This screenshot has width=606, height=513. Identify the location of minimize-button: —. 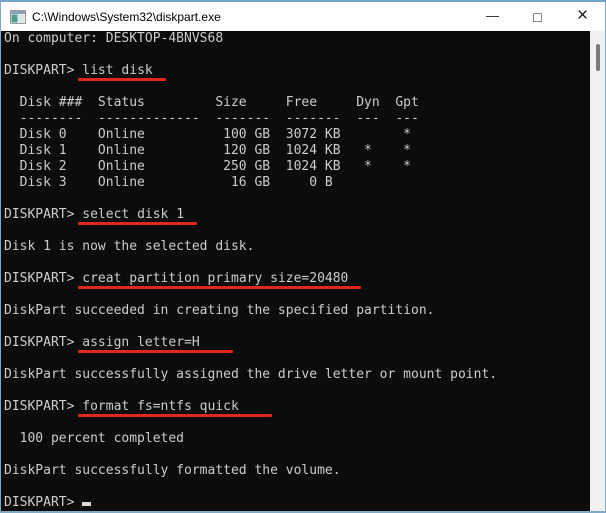
(492, 16).